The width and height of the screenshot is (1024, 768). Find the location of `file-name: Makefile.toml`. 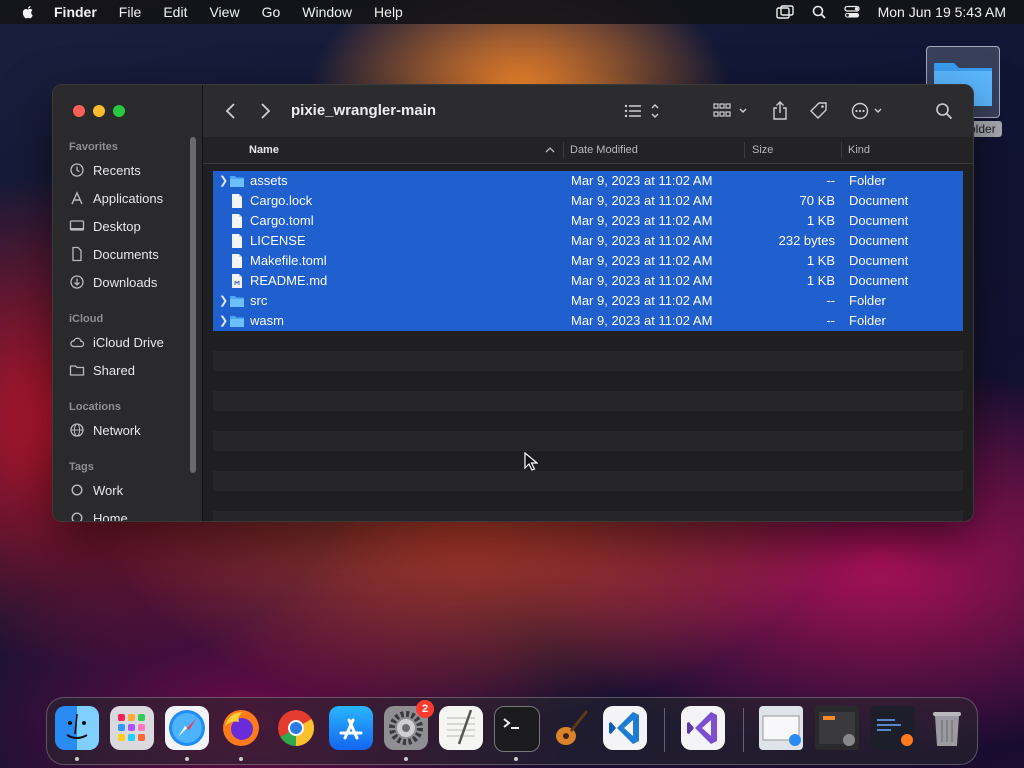

file-name: Makefile.toml is located at coordinates (288, 260).